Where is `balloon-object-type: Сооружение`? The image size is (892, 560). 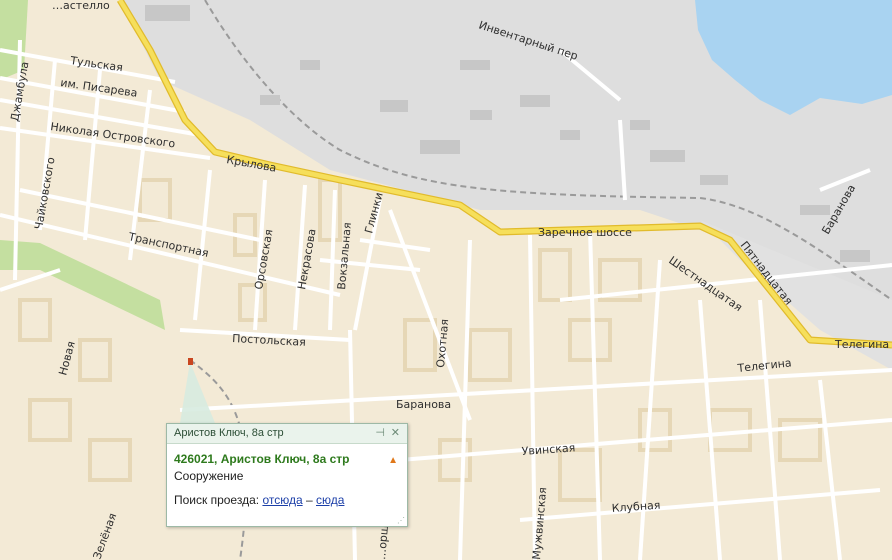 balloon-object-type: Сооружение is located at coordinates (209, 476).